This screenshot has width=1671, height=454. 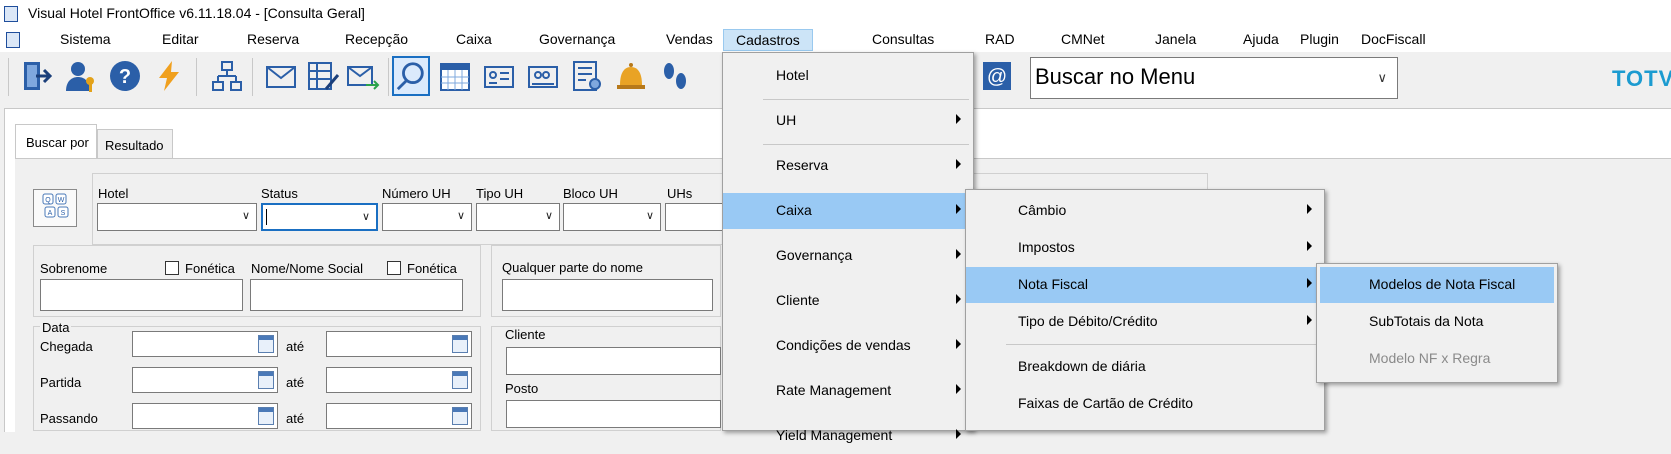 What do you see at coordinates (227, 76) in the screenshot?
I see `org-chart-icon` at bounding box center [227, 76].